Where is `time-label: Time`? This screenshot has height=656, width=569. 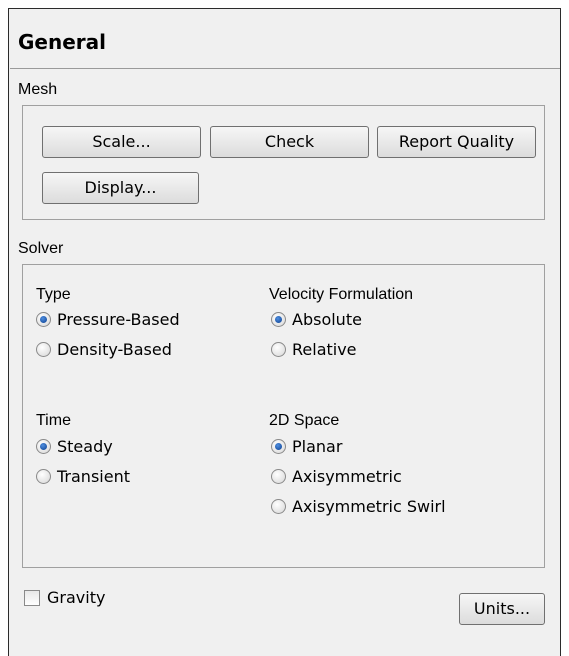 time-label: Time is located at coordinates (53, 420).